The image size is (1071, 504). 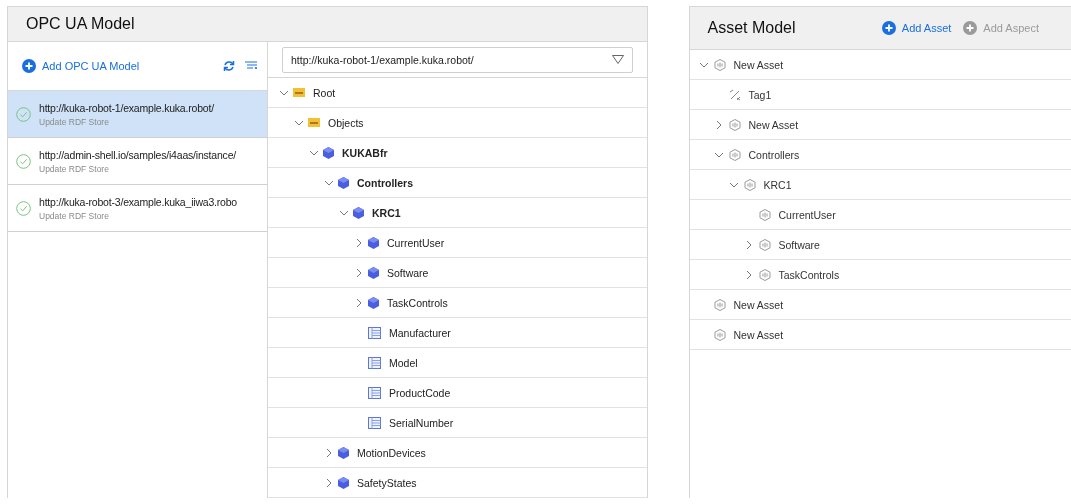 I want to click on list-filter-icon, so click(x=251, y=66).